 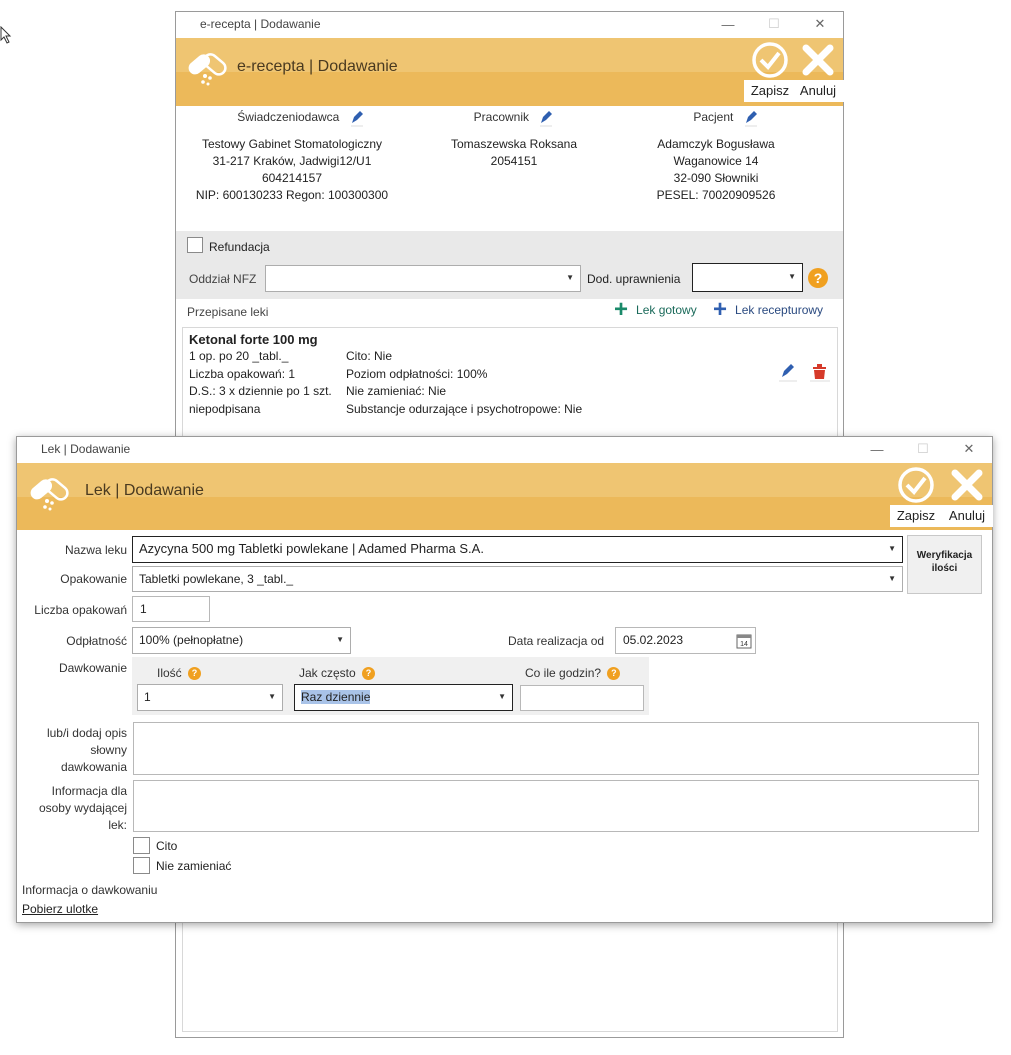 What do you see at coordinates (685, 640) in the screenshot?
I see `date-input: 05.02.2023 14` at bounding box center [685, 640].